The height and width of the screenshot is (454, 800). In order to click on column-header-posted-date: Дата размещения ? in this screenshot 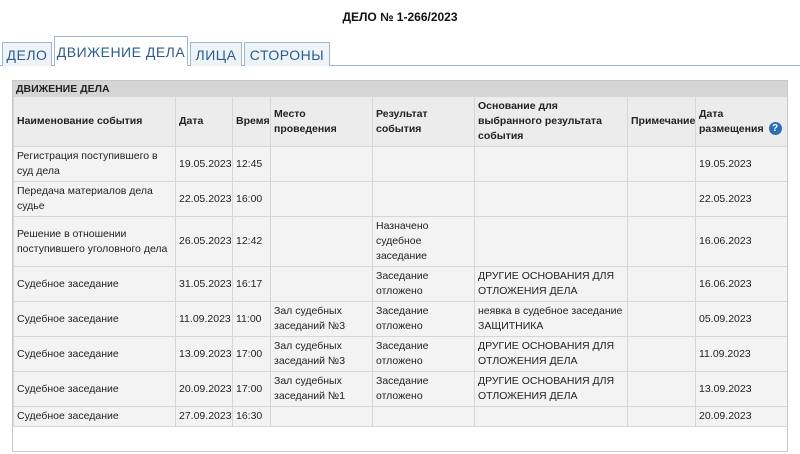, I will do `click(741, 121)`.